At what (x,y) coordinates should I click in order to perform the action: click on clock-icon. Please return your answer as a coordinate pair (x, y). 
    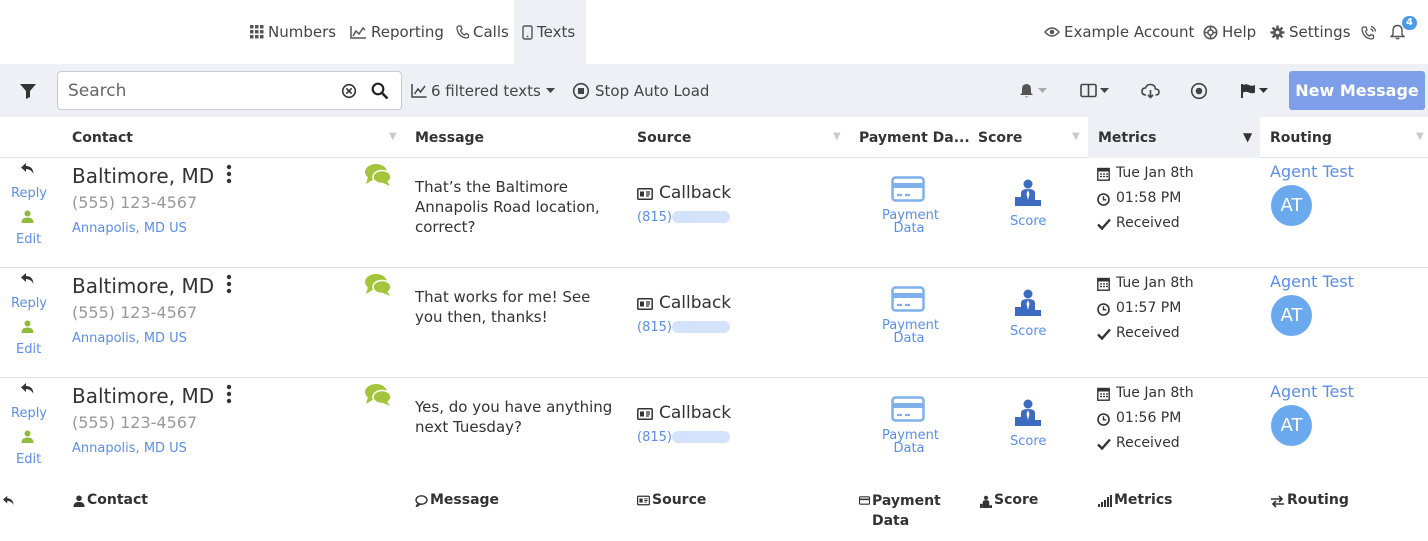
    Looking at the image, I should click on (1103, 199).